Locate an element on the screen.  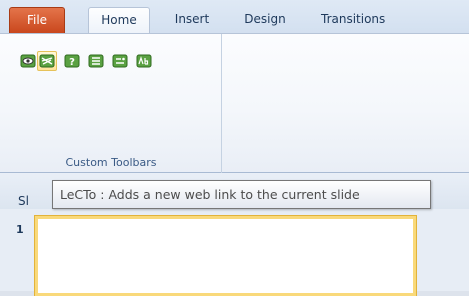
ribbon-tab-bar: File Home Insert Design Transitions is located at coordinates (234, 16).